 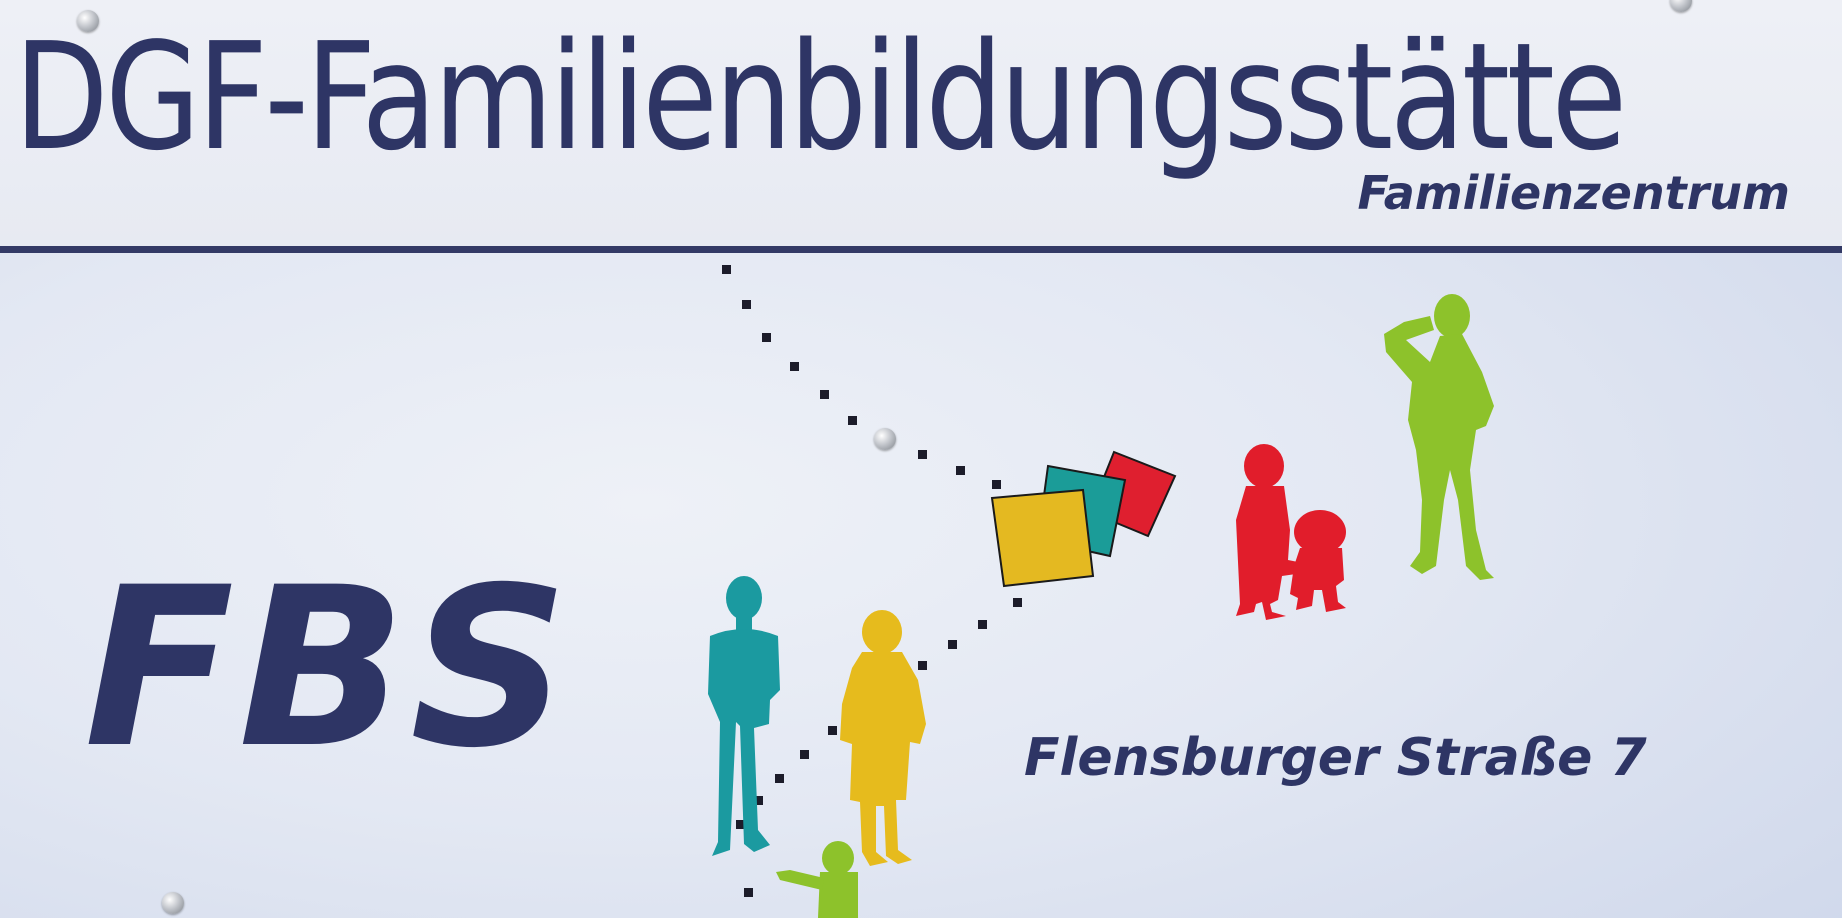 What do you see at coordinates (883, 738) in the screenshot?
I see `yellow-person-silhouette-icon` at bounding box center [883, 738].